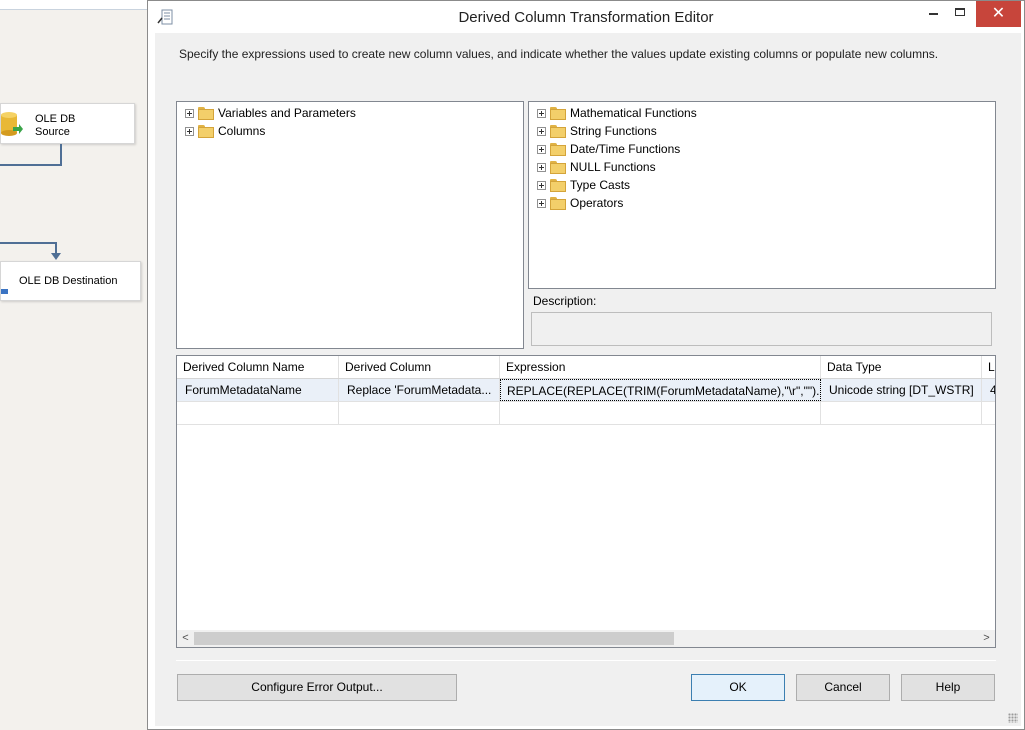 The height and width of the screenshot is (730, 1025). I want to click on tree-item-datetime-functions: Date/Time Functions, so click(608, 149).